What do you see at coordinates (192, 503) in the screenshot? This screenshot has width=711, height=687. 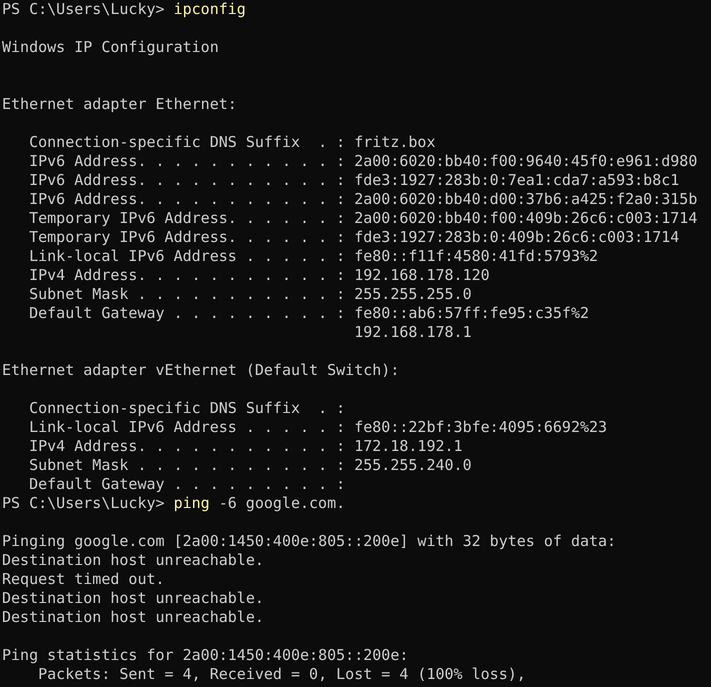 I see `command-text: ping` at bounding box center [192, 503].